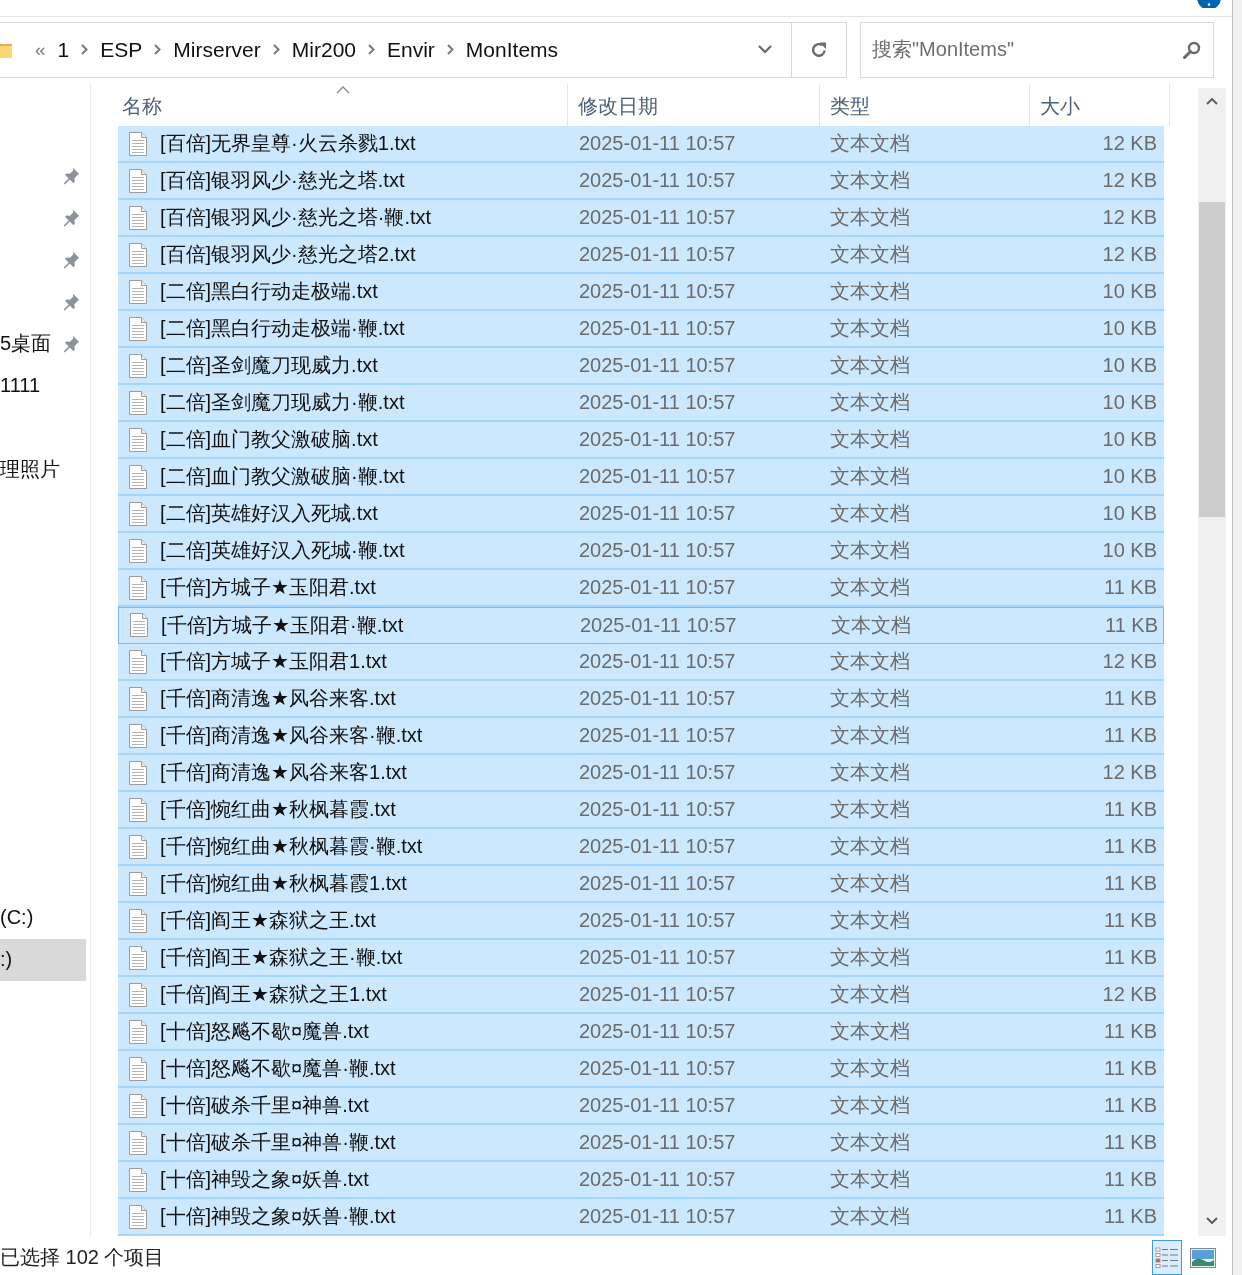  I want to click on file-row: [千倍]阎王★森狱之王1.txt 2025-01-11 10:57 文本文档 12 KB, so click(641, 995).